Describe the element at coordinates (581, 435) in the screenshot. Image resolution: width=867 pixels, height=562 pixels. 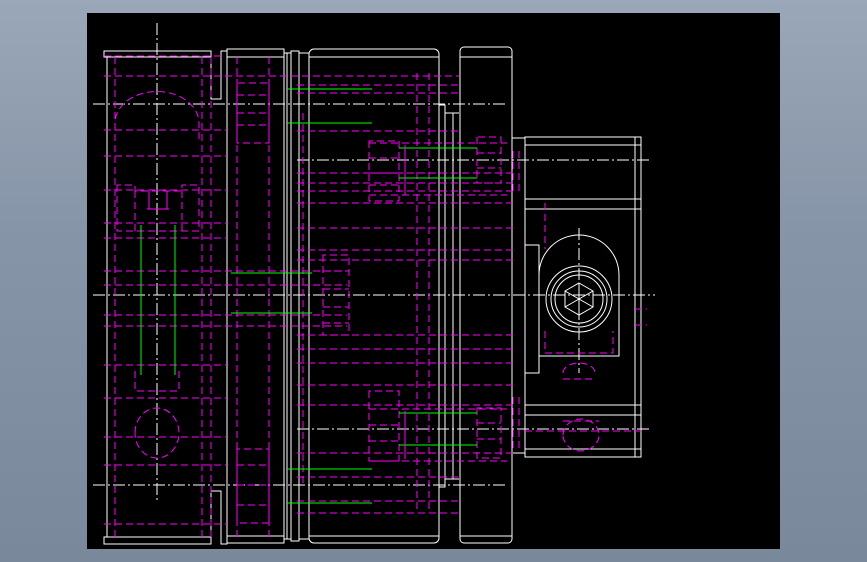
I see `hidden-lower-screw` at that location.